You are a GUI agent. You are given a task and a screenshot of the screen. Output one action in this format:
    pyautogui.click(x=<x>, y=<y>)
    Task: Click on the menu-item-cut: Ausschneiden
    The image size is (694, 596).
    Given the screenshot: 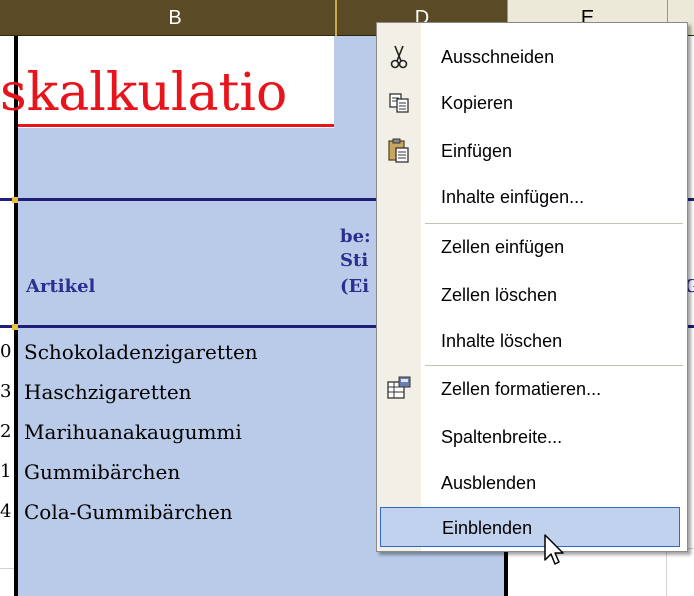 What is the action you would take?
    pyautogui.click(x=532, y=57)
    